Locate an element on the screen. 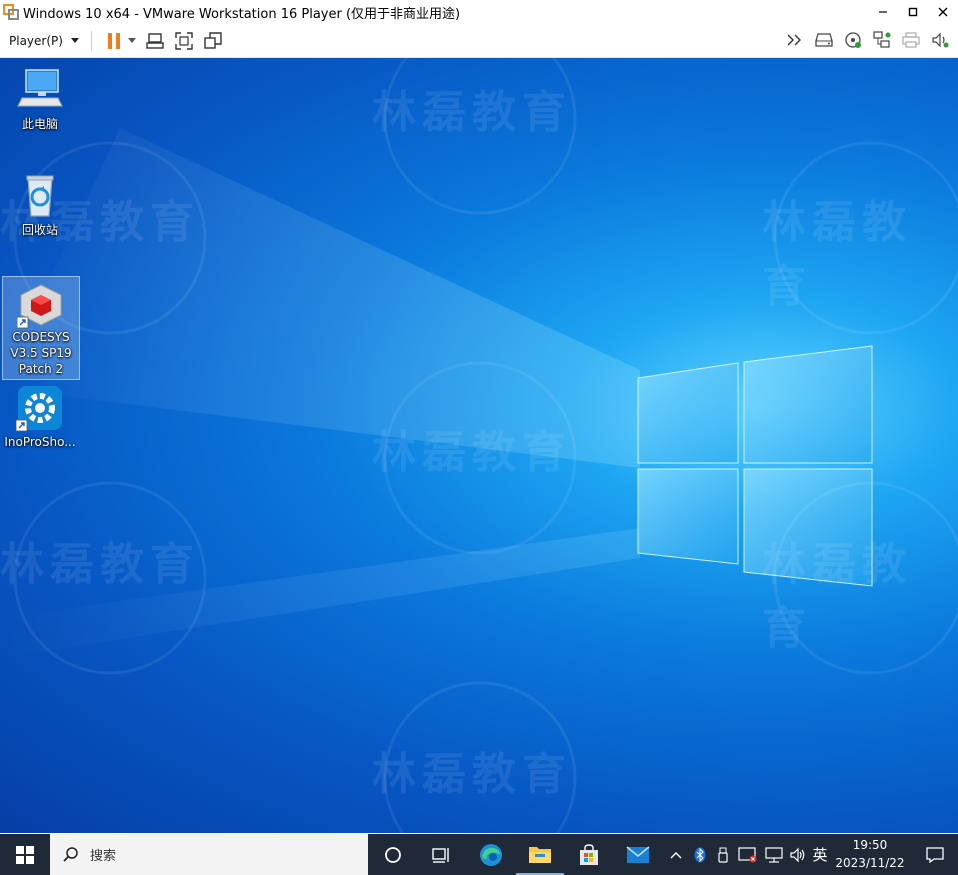  bluetooth-icon is located at coordinates (700, 854).